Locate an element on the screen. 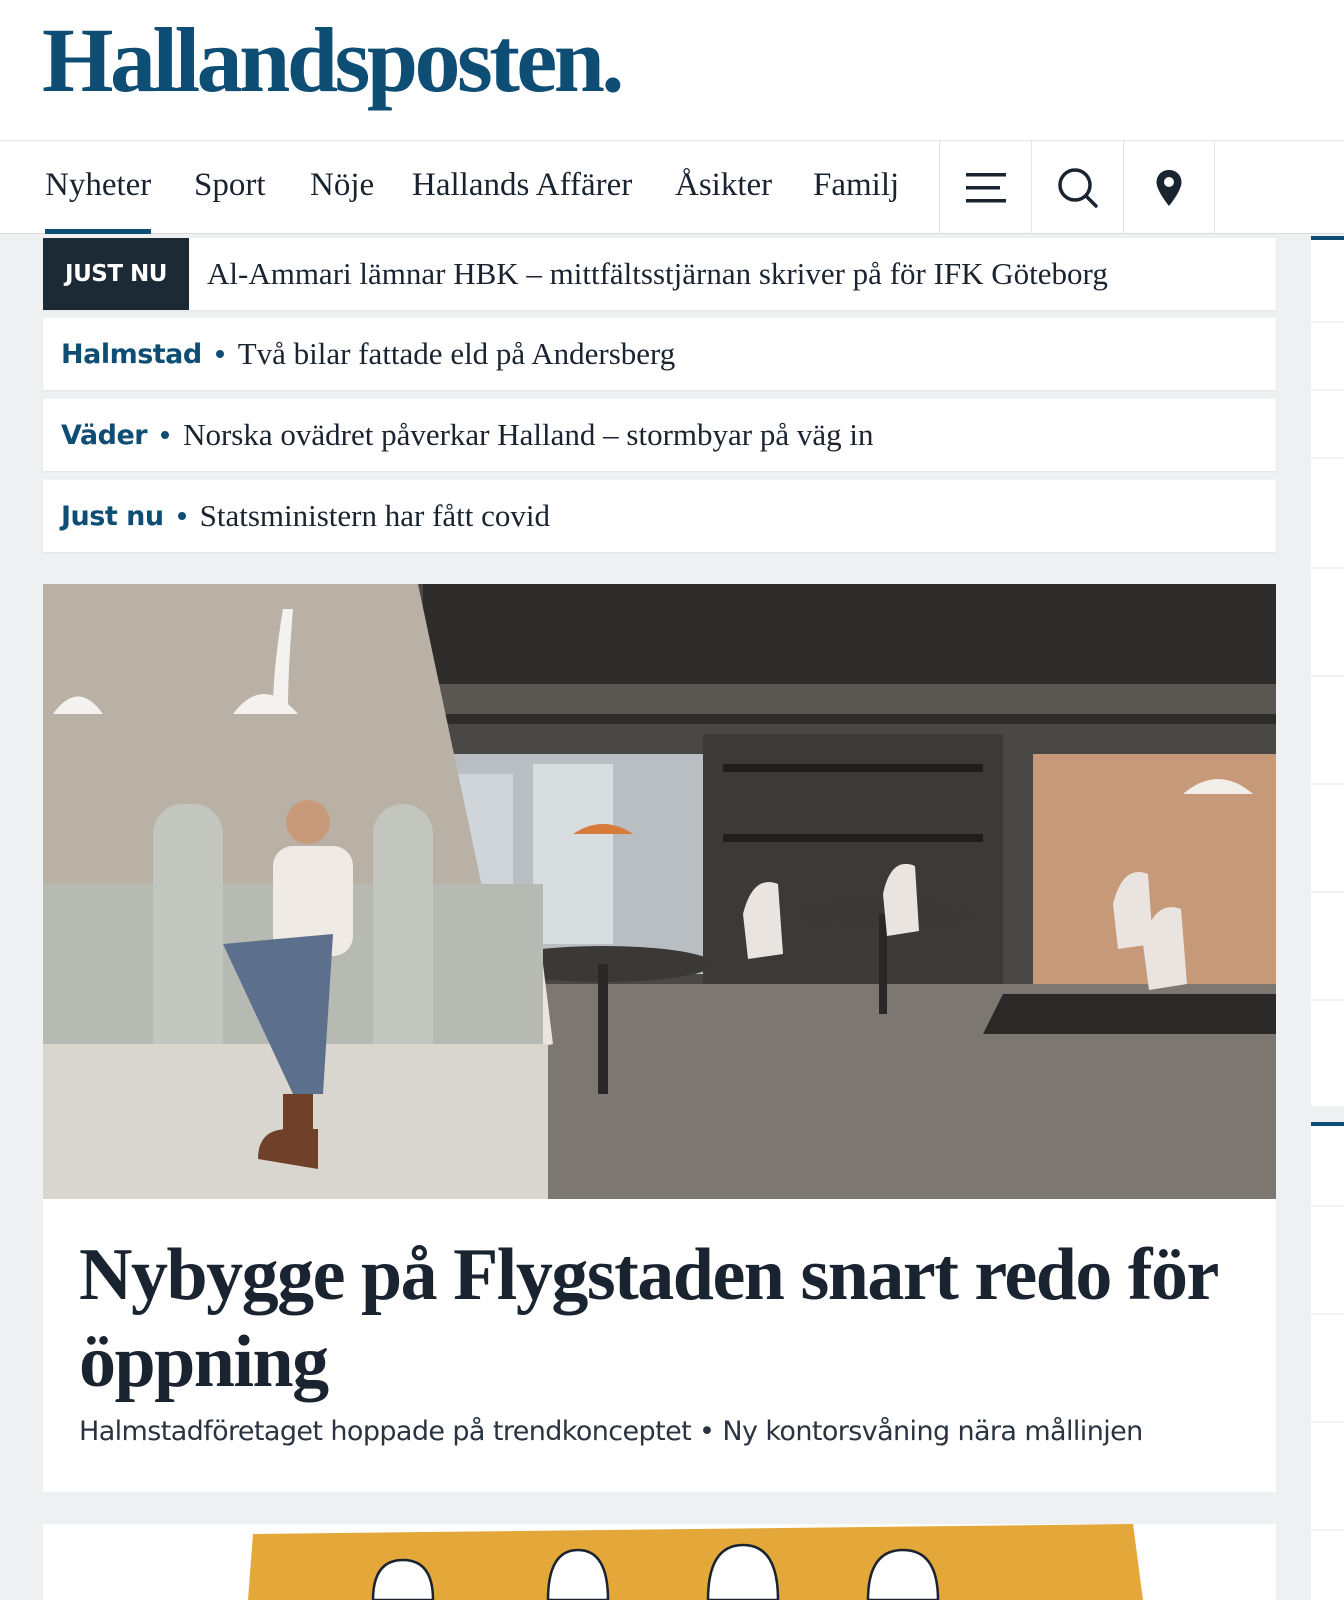  location-button is located at coordinates (1169, 187).